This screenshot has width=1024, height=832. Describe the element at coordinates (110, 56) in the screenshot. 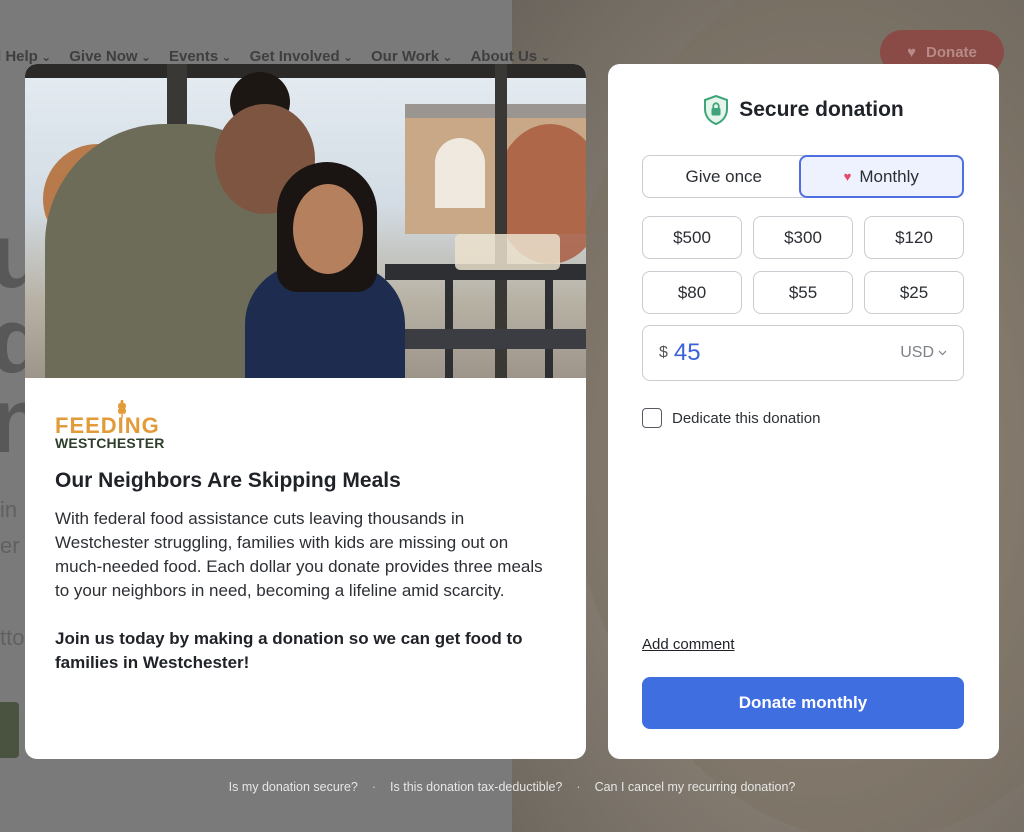

I see `bg-nav-item: Give Now` at that location.